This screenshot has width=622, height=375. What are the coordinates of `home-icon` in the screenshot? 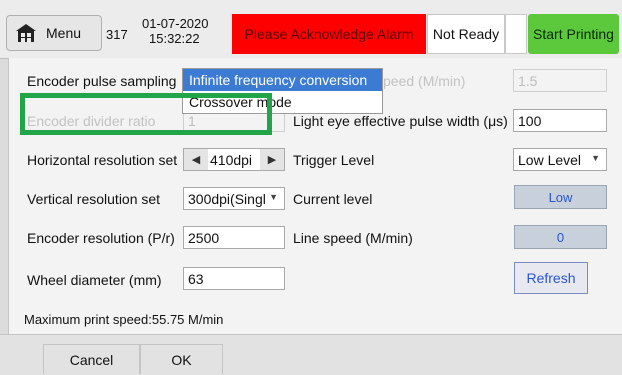 It's located at (26, 33).